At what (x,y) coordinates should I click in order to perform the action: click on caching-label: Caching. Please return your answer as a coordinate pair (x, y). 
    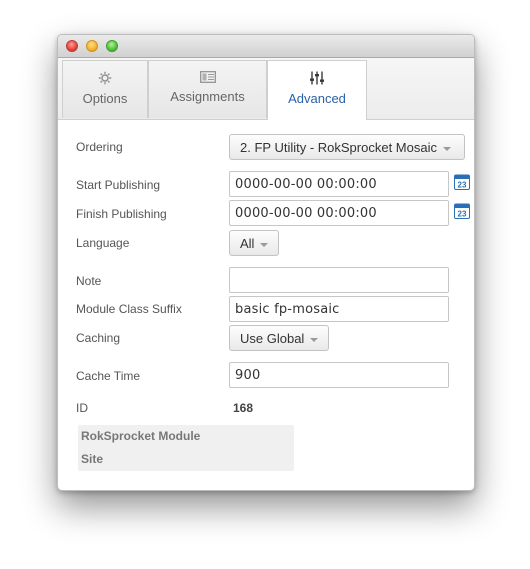
    Looking at the image, I should click on (98, 338).